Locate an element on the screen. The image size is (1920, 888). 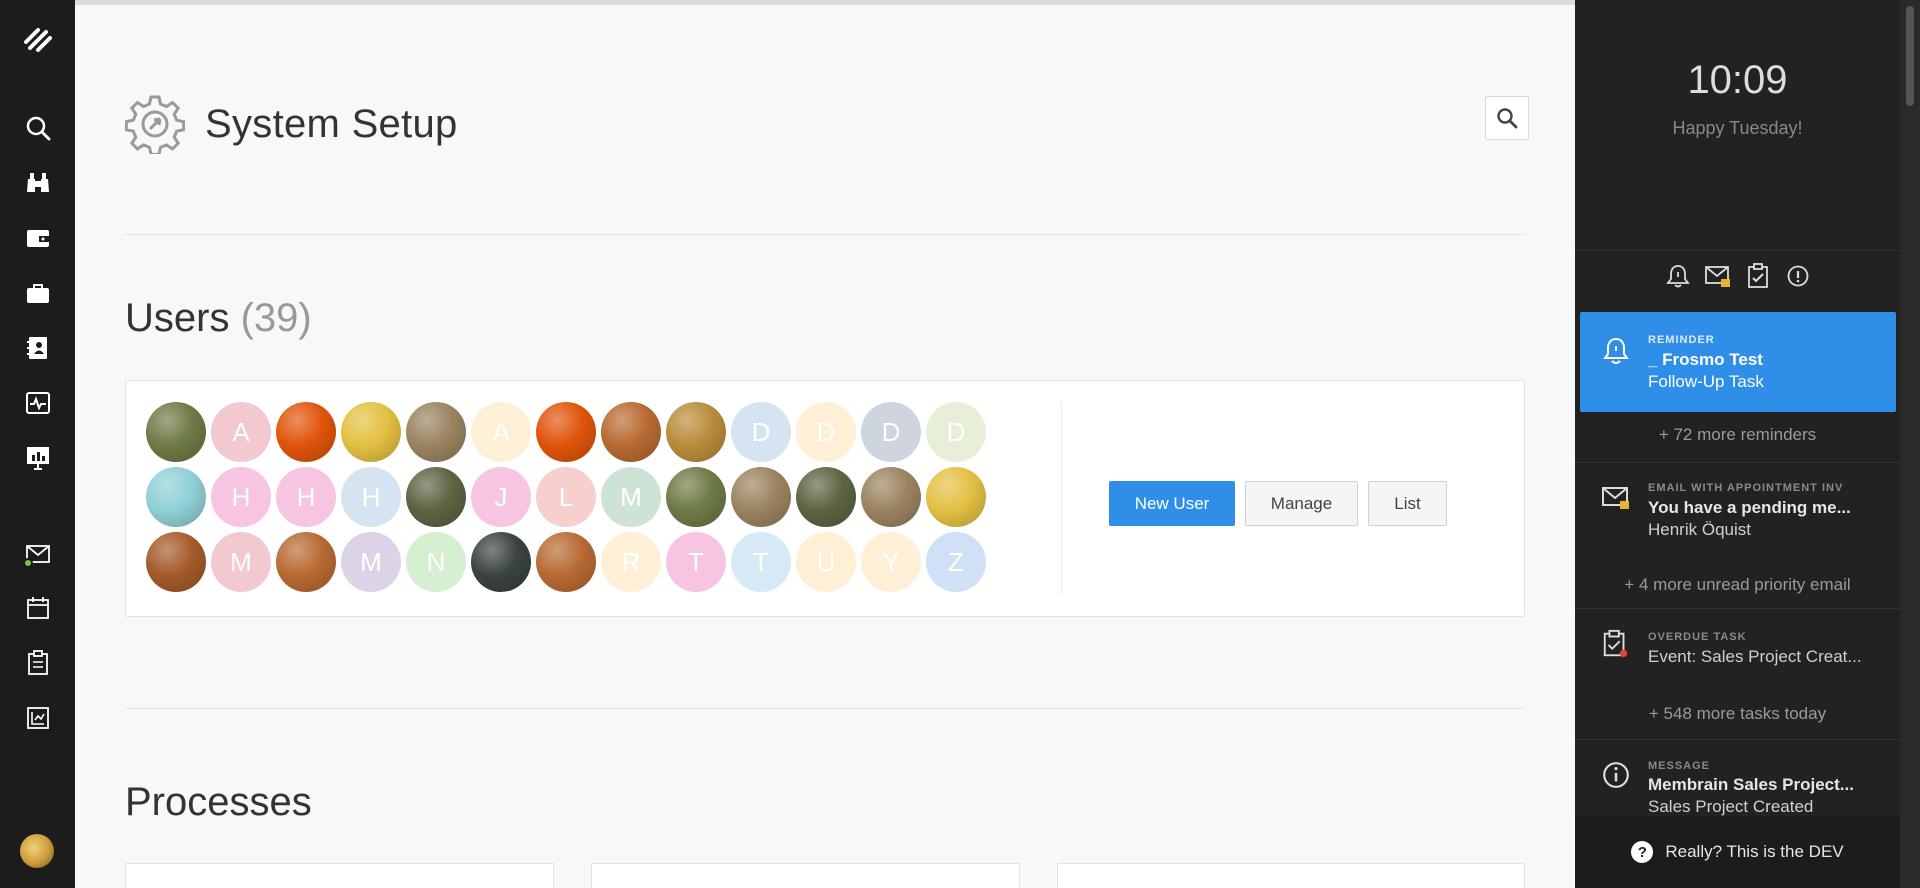
avatar-row: HHHJLM is located at coordinates (568, 497).